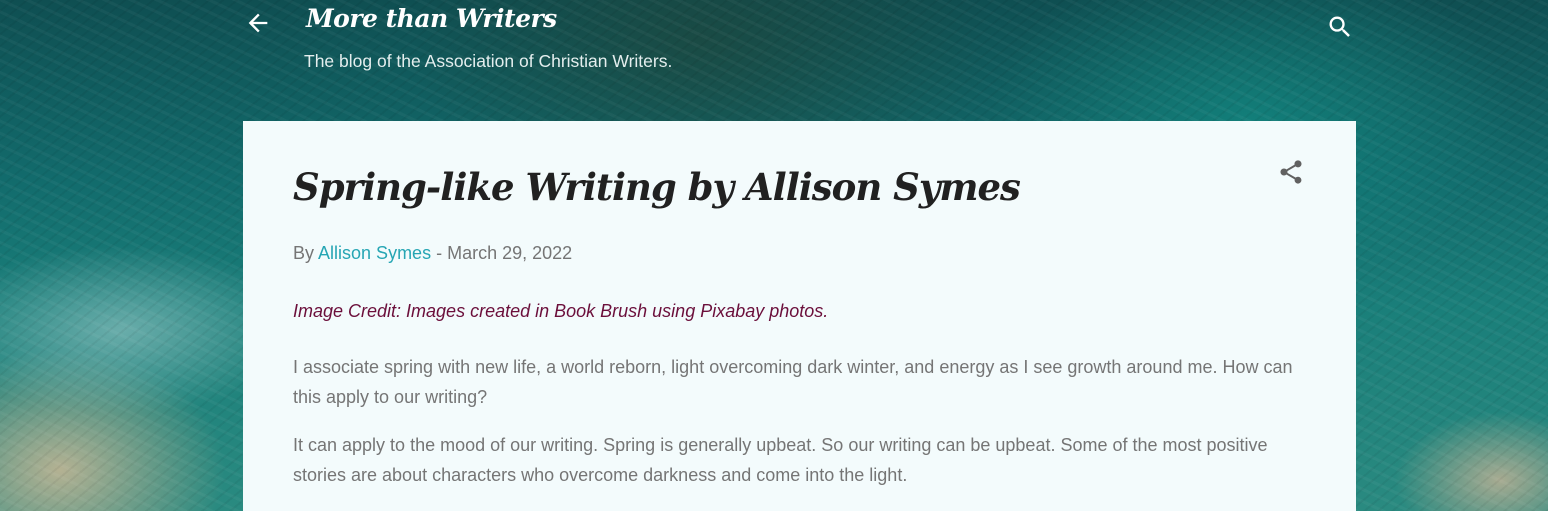 This screenshot has height=511, width=1548. I want to click on arrow-left-icon, so click(258, 23).